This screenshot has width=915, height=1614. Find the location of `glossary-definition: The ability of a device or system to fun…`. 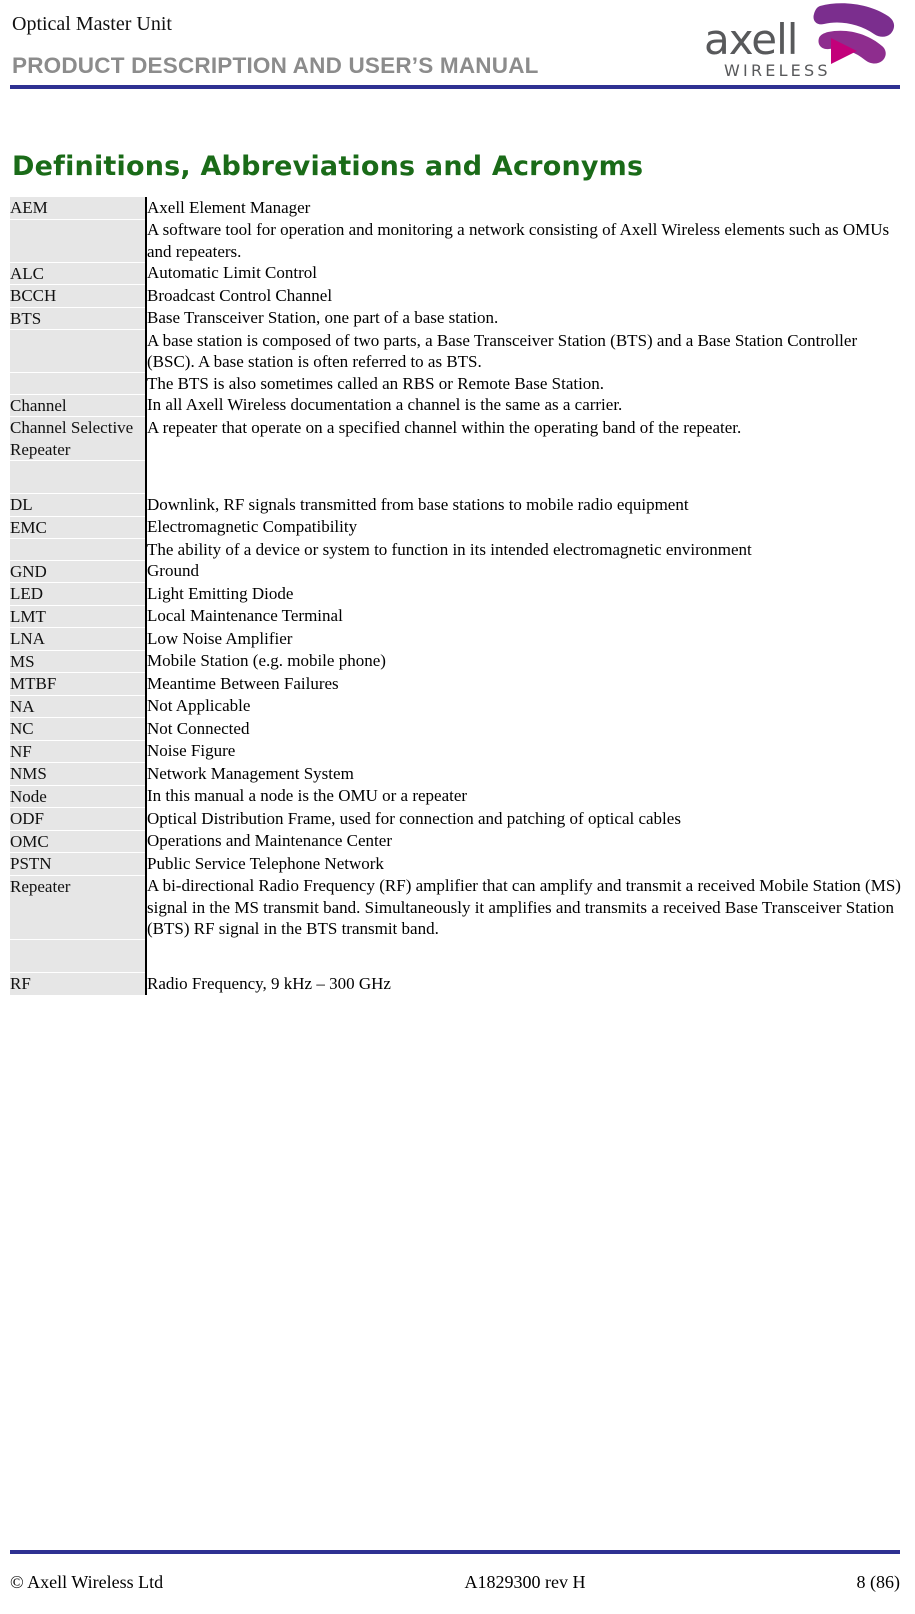

glossary-definition: The ability of a device or system to fun… is located at coordinates (449, 549).